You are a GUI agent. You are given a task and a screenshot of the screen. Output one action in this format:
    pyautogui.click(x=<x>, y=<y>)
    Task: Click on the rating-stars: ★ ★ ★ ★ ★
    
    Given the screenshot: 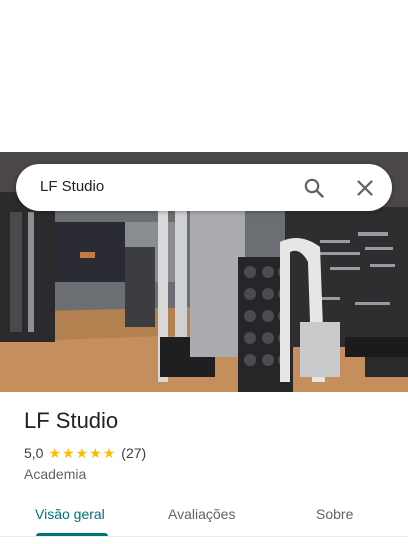 What is the action you would take?
    pyautogui.click(x=82, y=453)
    